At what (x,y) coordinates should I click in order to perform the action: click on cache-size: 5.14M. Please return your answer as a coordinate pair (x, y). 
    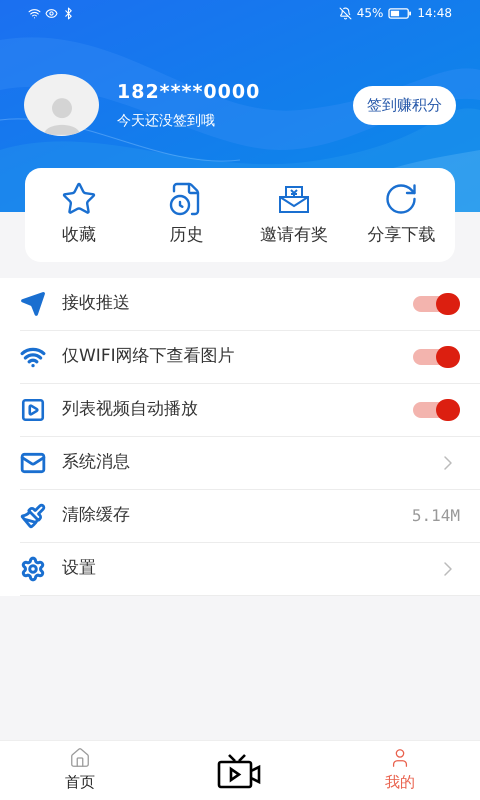
    Looking at the image, I should click on (436, 516).